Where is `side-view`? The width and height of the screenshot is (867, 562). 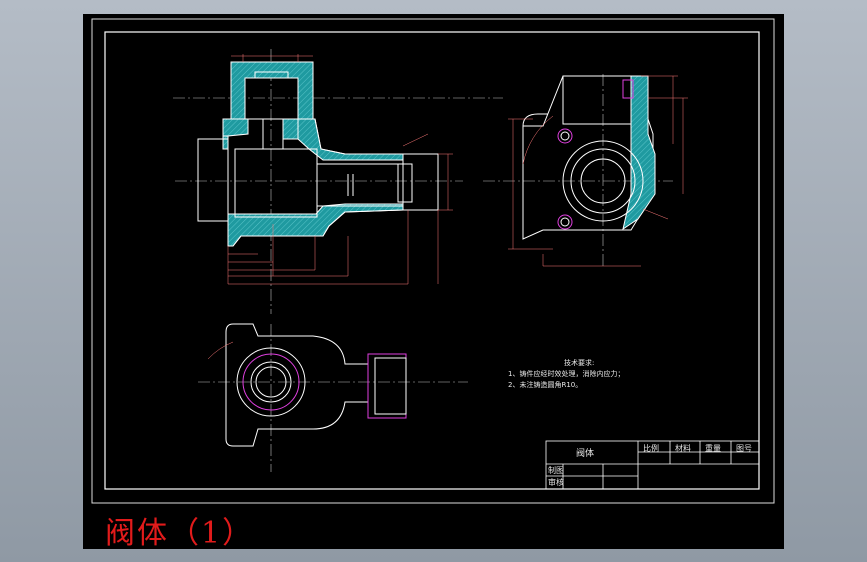
side-view is located at coordinates (578, 171).